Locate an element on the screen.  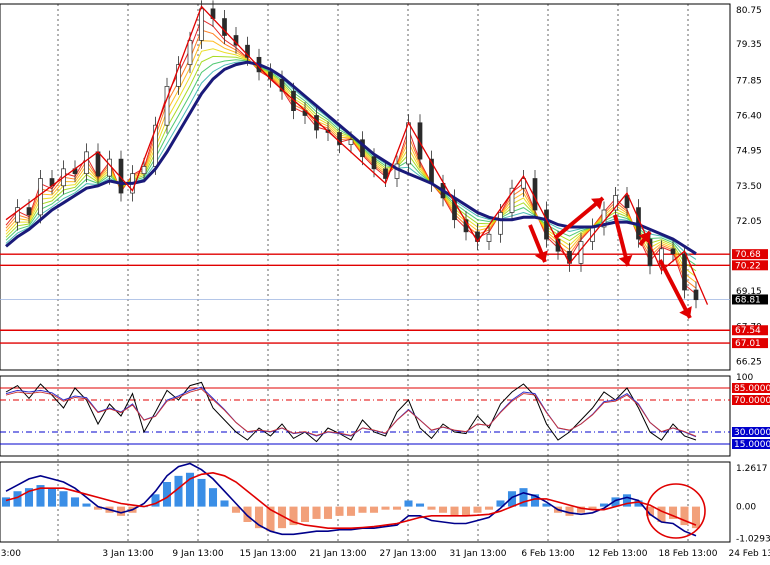
x-tick-label: 12 Feb 13:00 is located at coordinates (617, 554).